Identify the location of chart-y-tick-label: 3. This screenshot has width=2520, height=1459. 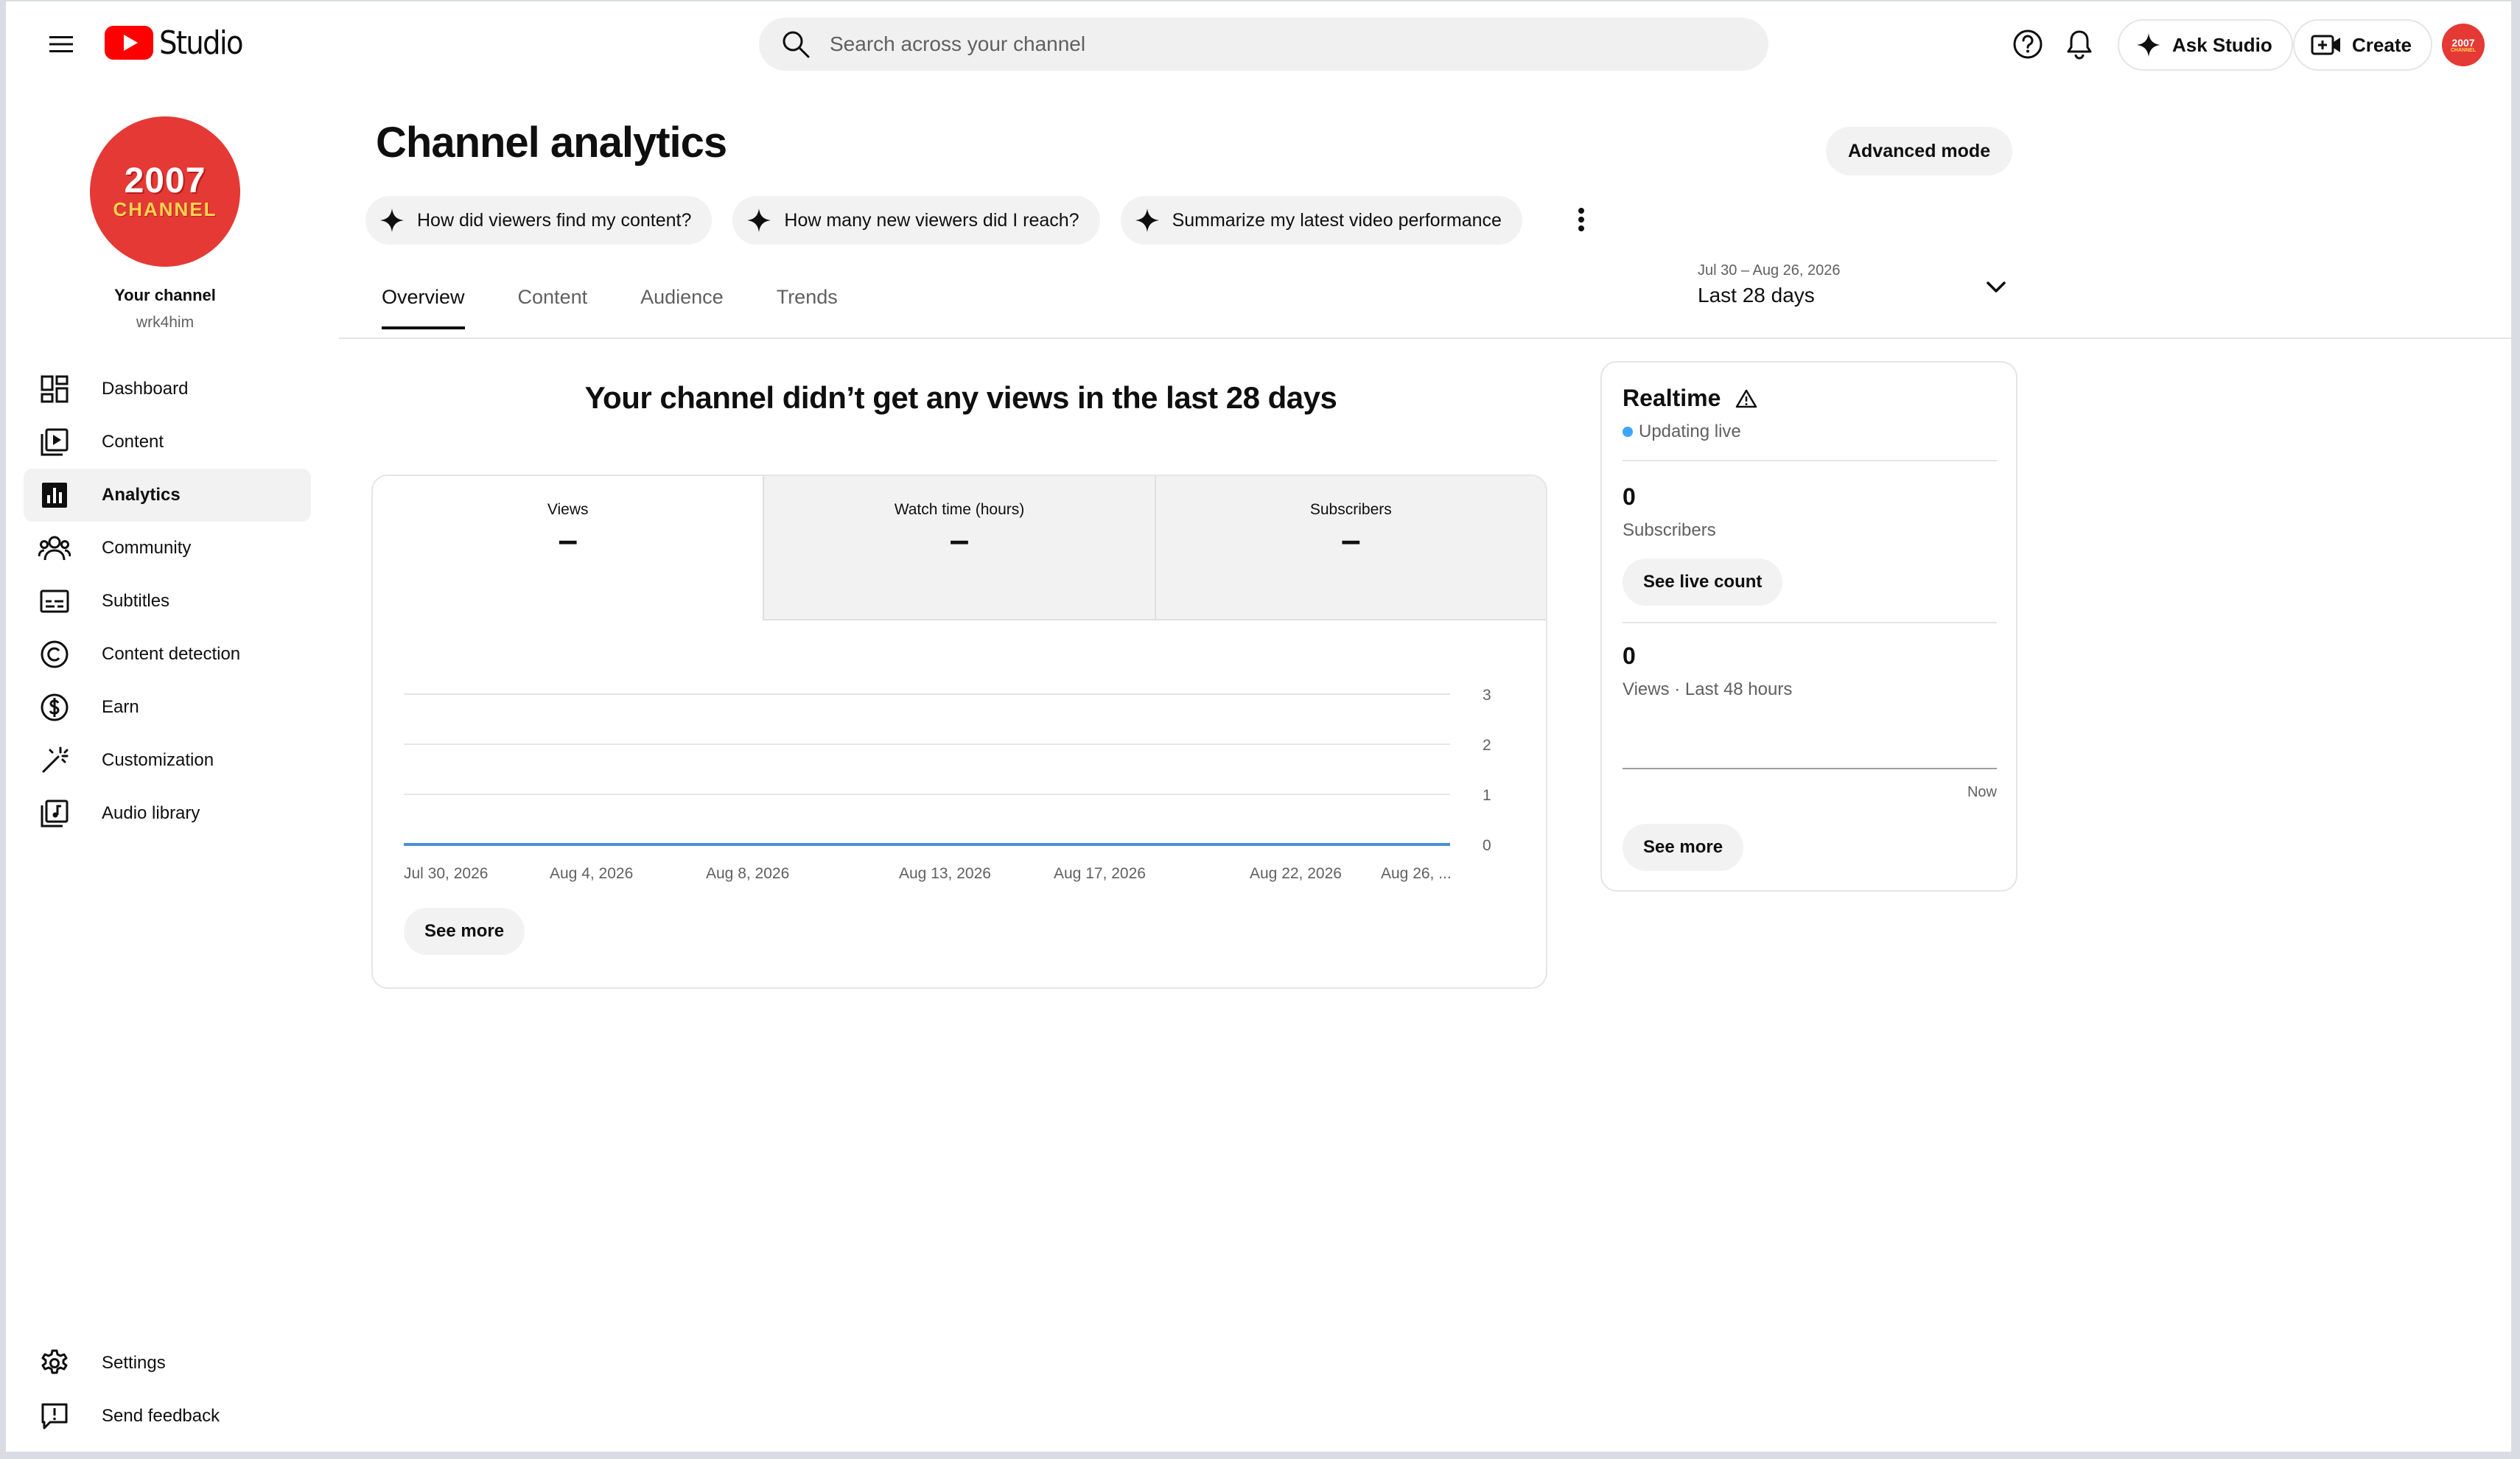
(1487, 695).